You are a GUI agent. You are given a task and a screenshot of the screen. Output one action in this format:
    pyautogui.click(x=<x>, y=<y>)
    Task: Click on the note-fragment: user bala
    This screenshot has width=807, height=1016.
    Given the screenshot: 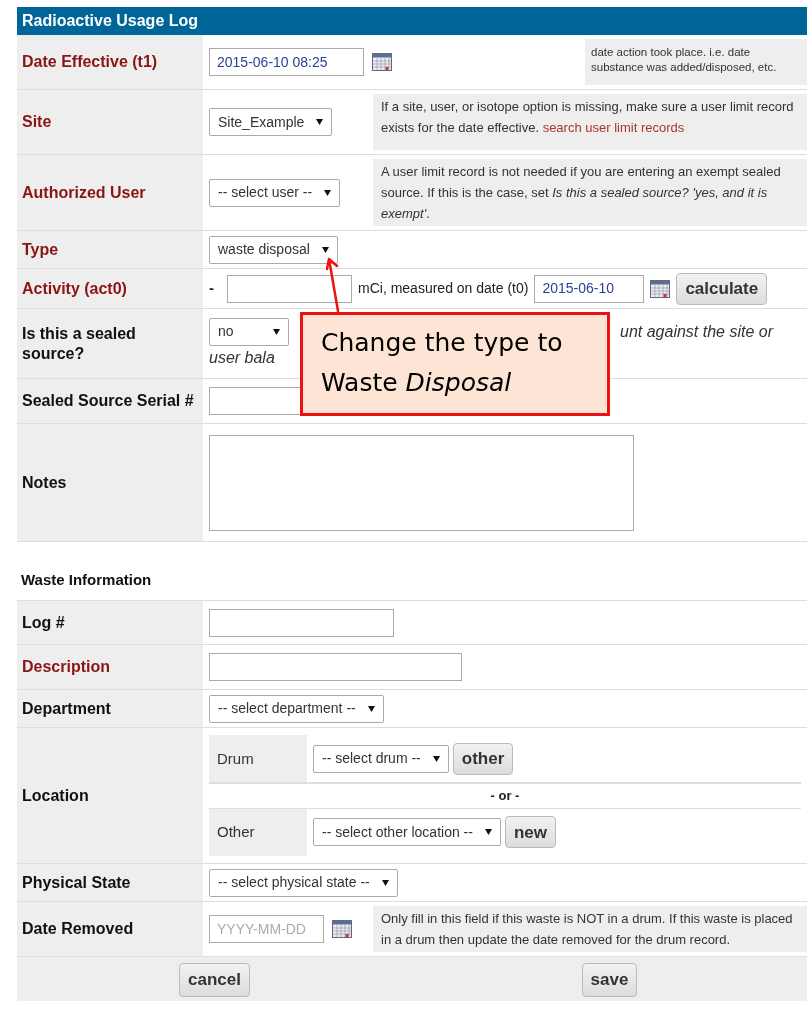 What is the action you would take?
    pyautogui.click(x=242, y=357)
    